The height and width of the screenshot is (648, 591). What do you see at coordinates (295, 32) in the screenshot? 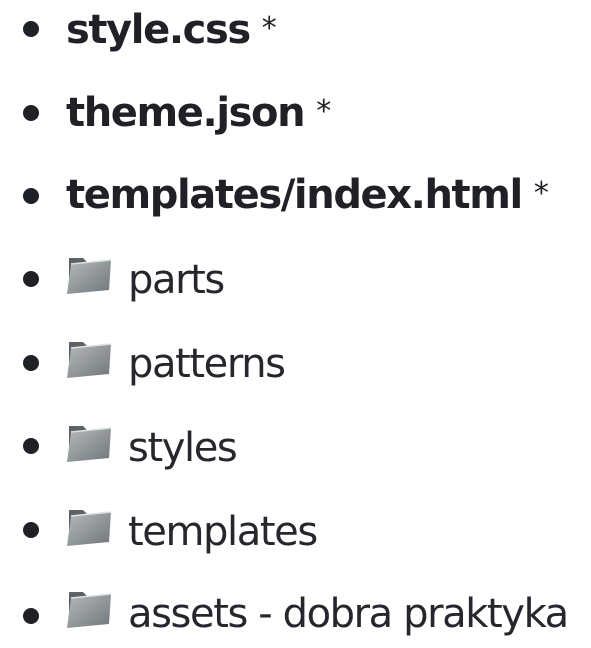
I see `list-item-style-css: style.css *` at bounding box center [295, 32].